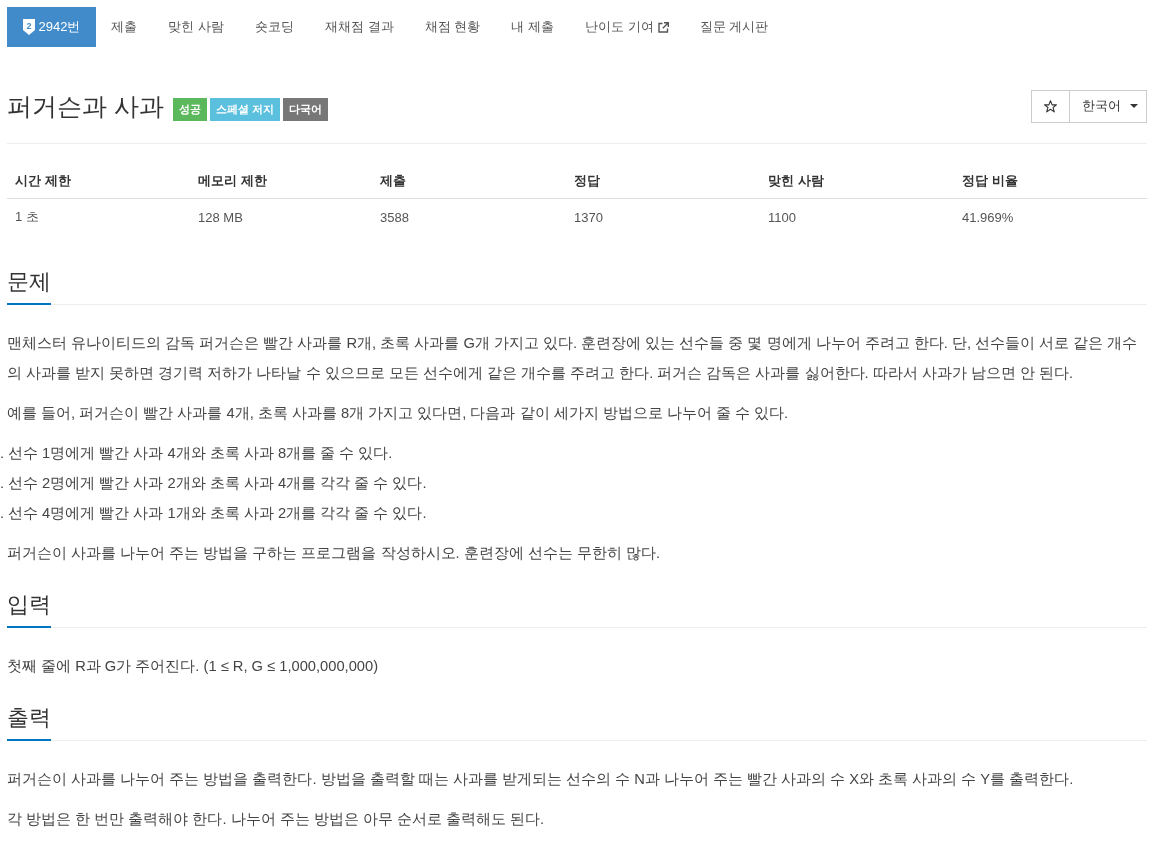 This screenshot has width=1151, height=841. What do you see at coordinates (28, 27) in the screenshot?
I see `tier-shield-icon: 2` at bounding box center [28, 27].